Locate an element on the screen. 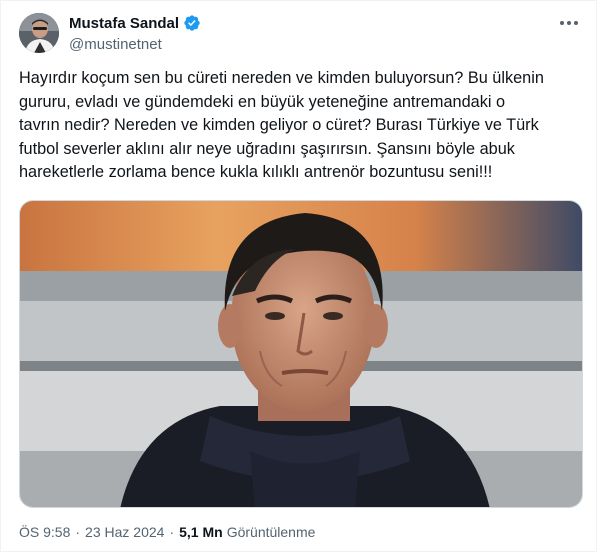 This screenshot has height=552, width=597. tweet-time: ÖS 9:58 is located at coordinates (44, 532).